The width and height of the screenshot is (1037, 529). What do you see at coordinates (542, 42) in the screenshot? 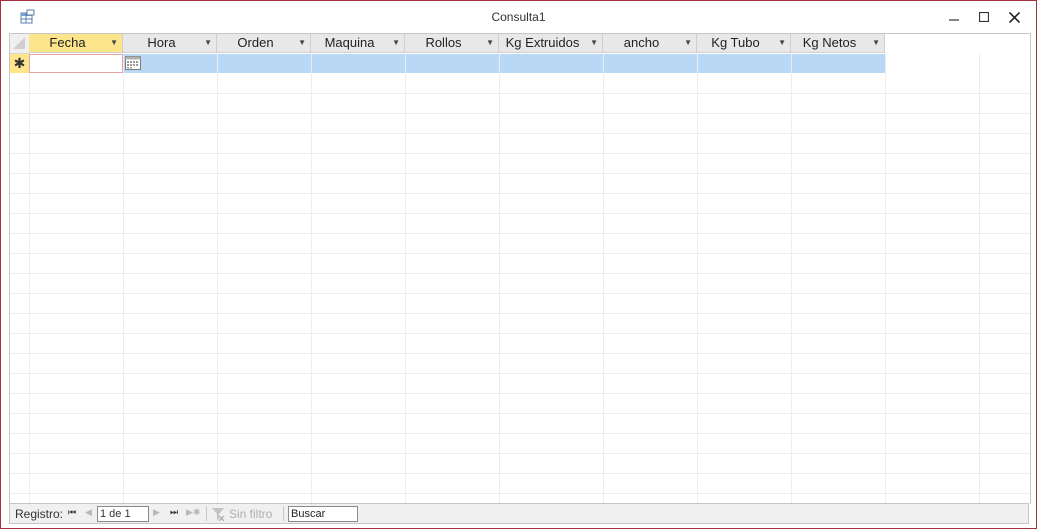
I see `column-header-label: Kg Extruidos` at bounding box center [542, 42].